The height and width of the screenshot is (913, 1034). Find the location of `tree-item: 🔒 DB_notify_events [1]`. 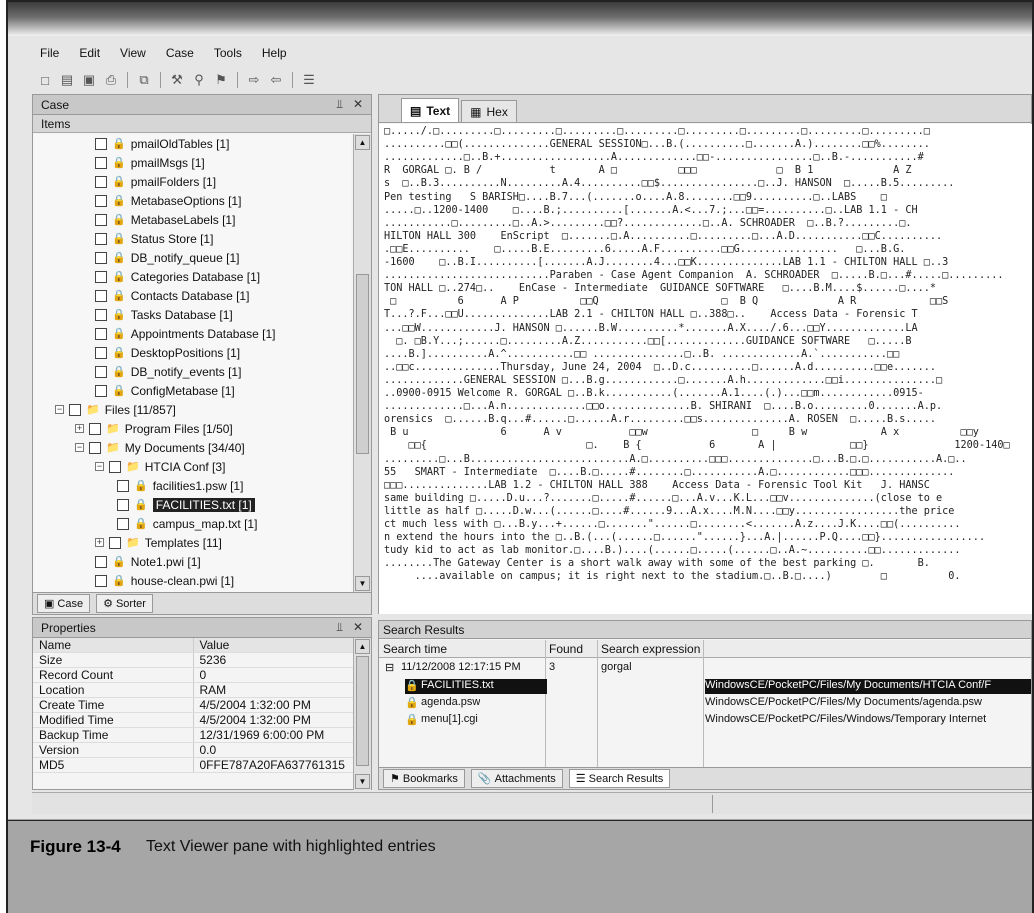

tree-item: 🔒 DB_notify_events [1] is located at coordinates (192, 371).